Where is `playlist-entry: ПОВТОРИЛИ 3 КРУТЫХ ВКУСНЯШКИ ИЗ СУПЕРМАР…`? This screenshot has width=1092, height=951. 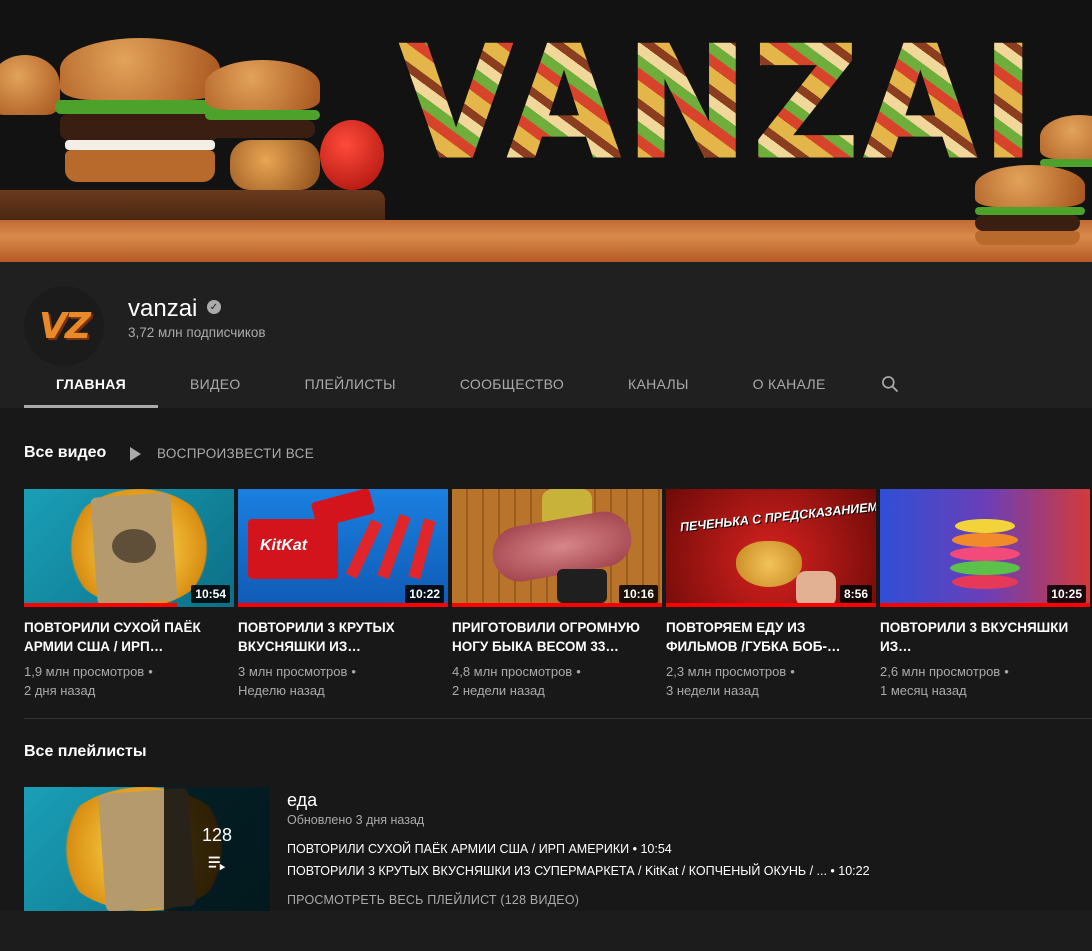
playlist-entry: ПОВТОРИЛИ 3 КРУТЫХ ВКУСНЯШКИ ИЗ СУПЕРМАР… is located at coordinates (578, 871).